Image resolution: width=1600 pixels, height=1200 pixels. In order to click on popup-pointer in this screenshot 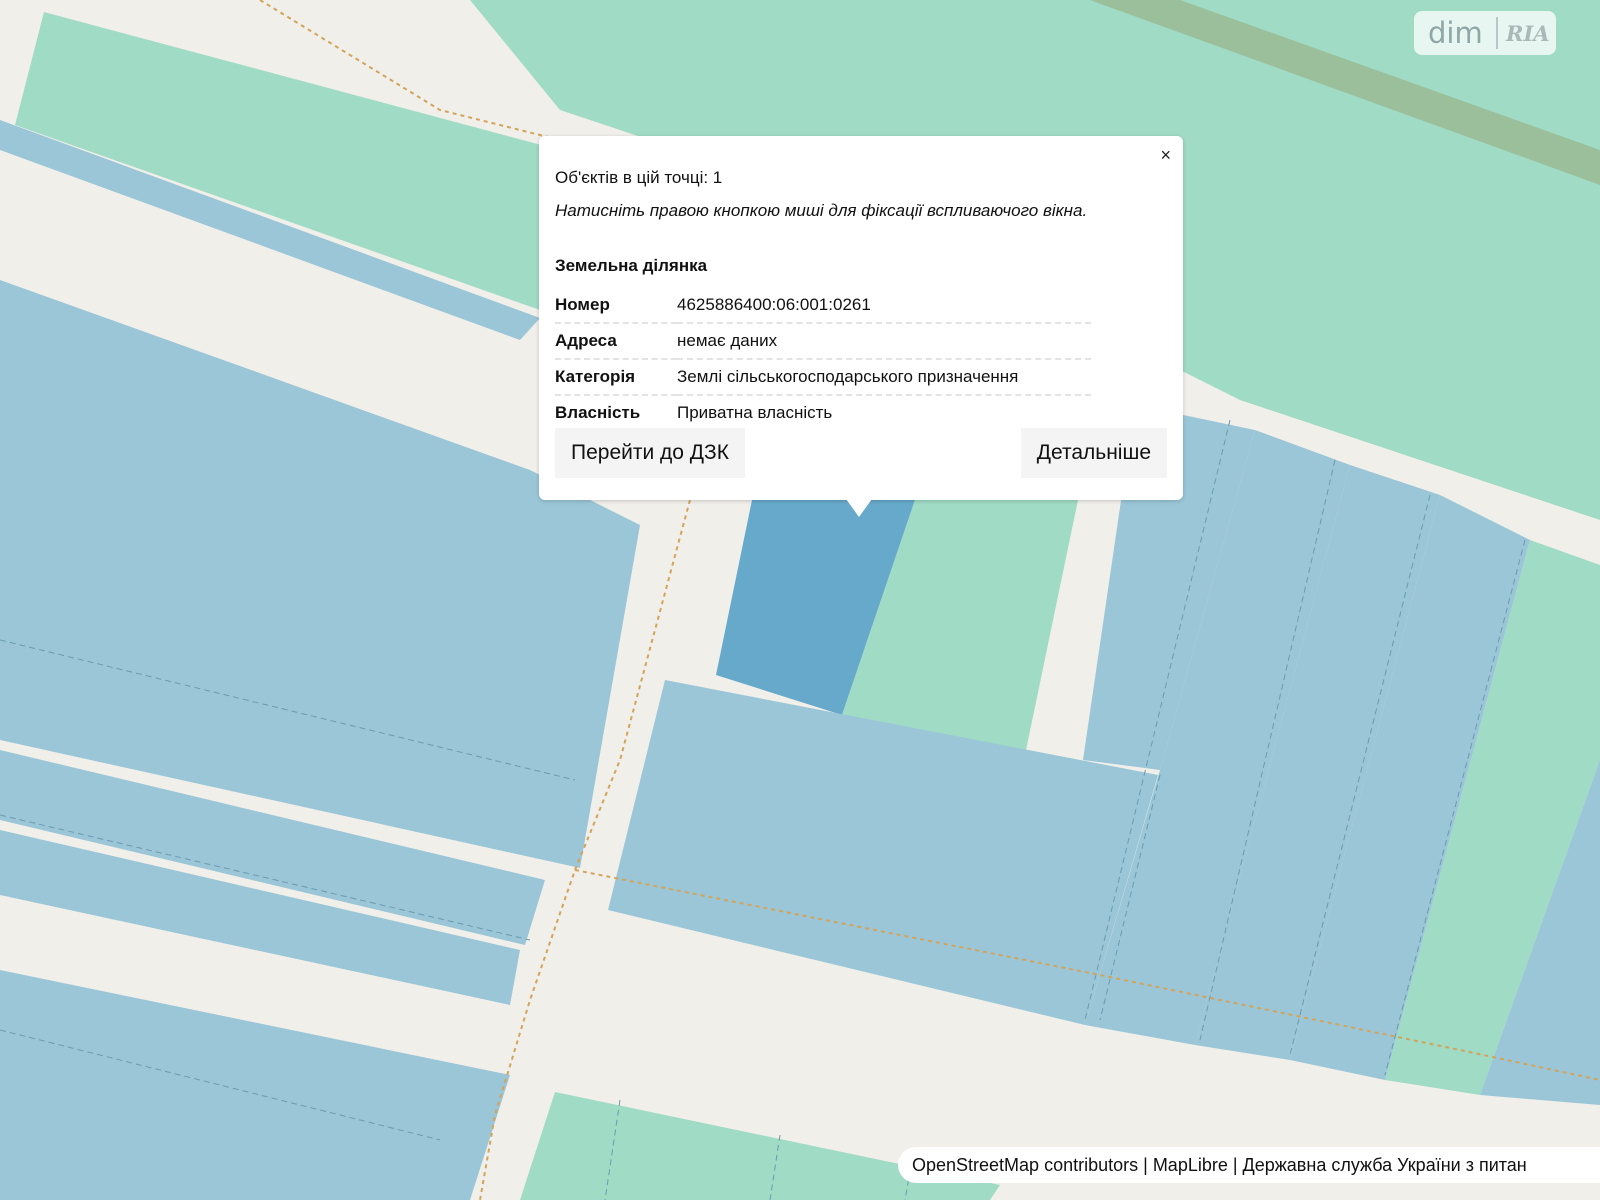, I will do `click(859, 508)`.